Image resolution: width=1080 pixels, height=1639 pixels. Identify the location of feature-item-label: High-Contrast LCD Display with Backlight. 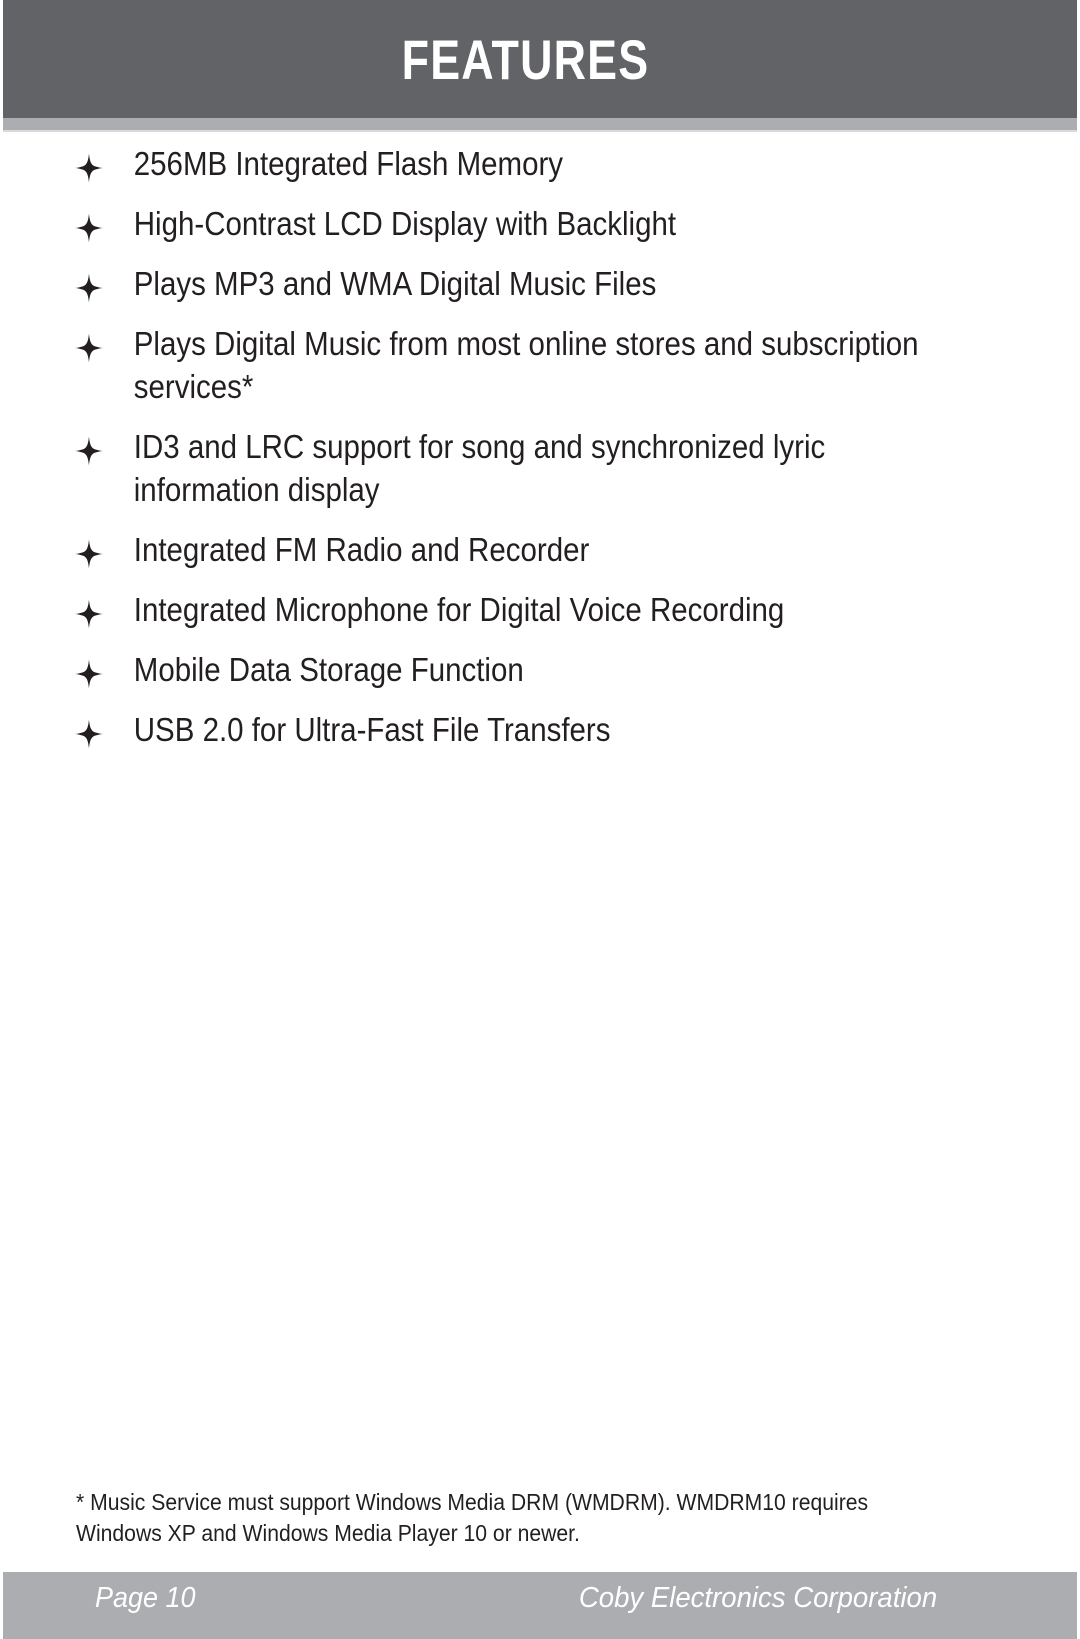
(405, 224).